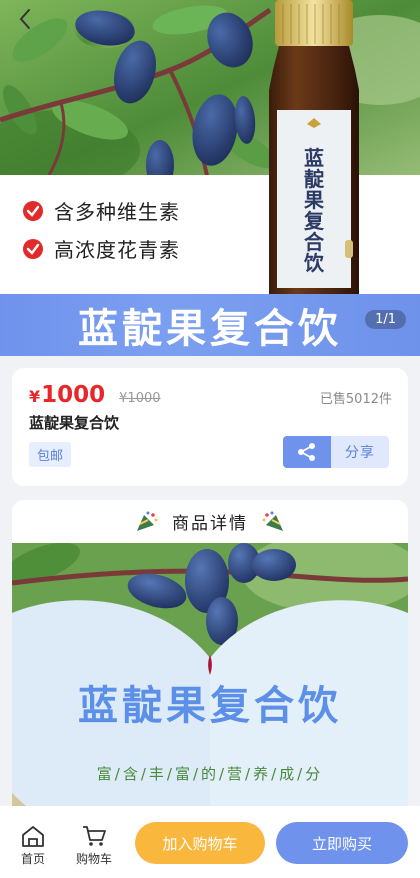 This screenshot has height=878, width=420. I want to click on details-heading: 商品详情, so click(210, 521).